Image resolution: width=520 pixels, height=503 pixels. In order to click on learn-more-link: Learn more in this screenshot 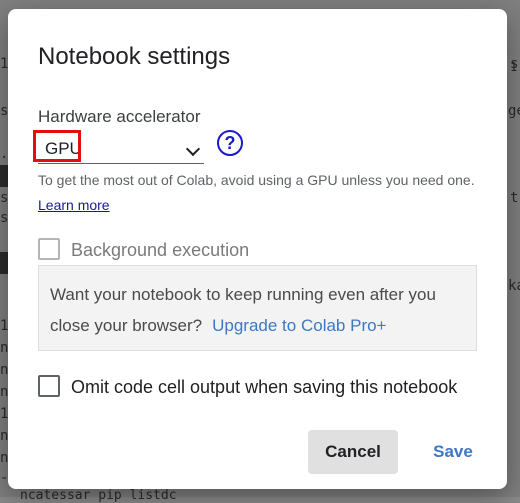, I will do `click(74, 205)`.